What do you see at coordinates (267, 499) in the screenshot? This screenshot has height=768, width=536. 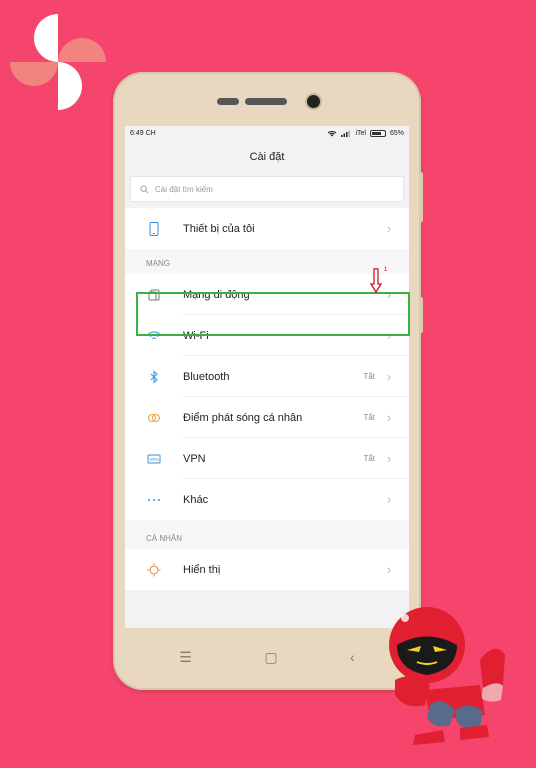 I see `settings-item-more: Khác ›` at bounding box center [267, 499].